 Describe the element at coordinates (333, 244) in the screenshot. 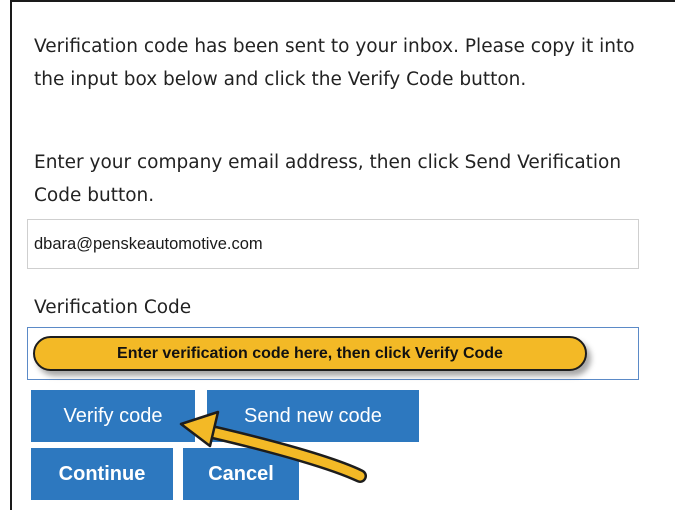

I see `email-input` at that location.